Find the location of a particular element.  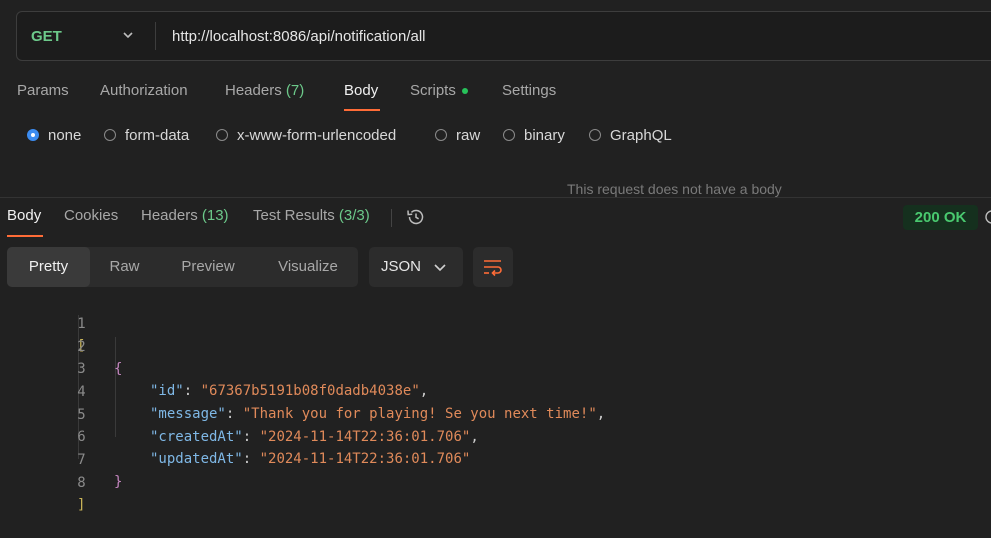

view-visualize-button: Visualize is located at coordinates (308, 267).